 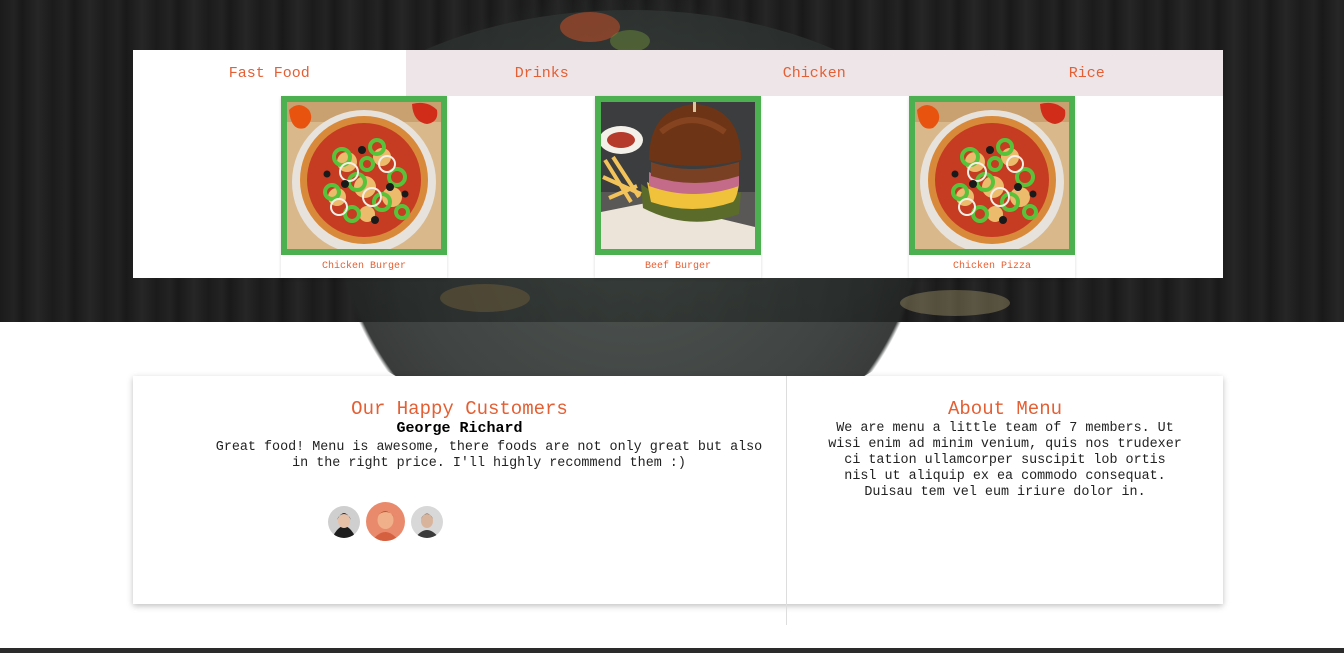 I want to click on customer-avatars, so click(x=388, y=521).